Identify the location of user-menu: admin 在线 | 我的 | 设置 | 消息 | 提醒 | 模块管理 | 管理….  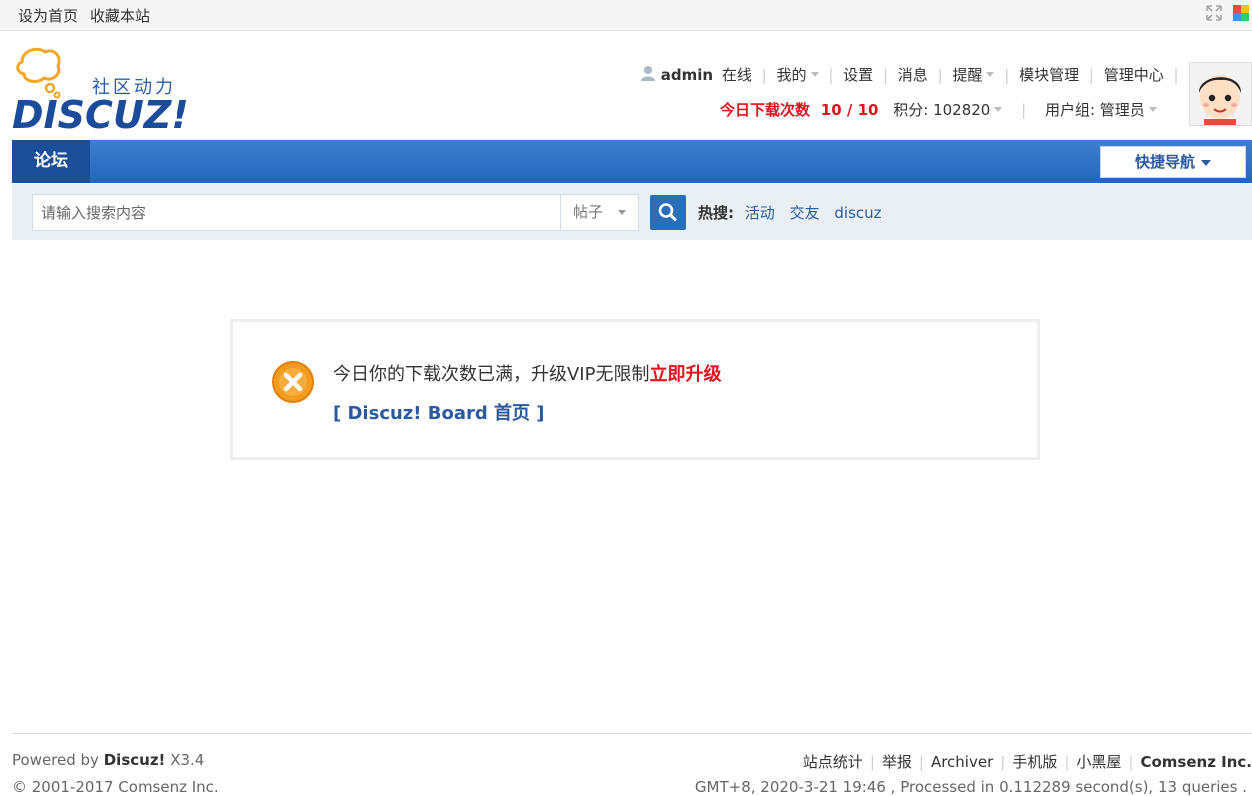
(929, 76).